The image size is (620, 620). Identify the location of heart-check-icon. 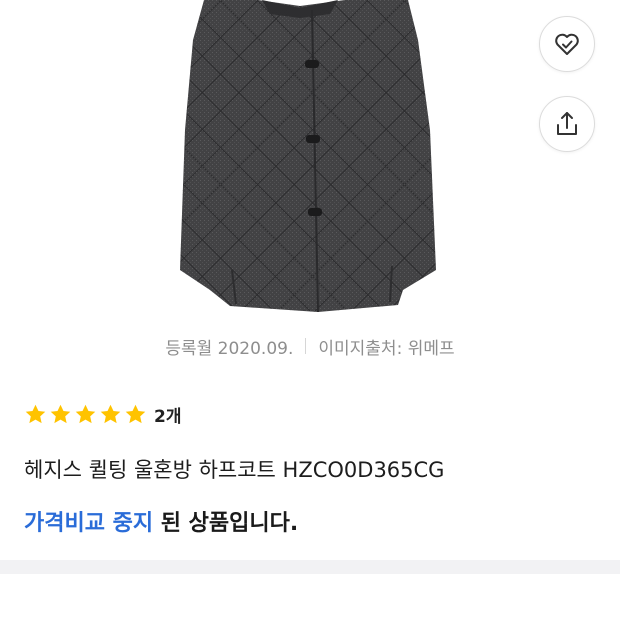
(567, 44).